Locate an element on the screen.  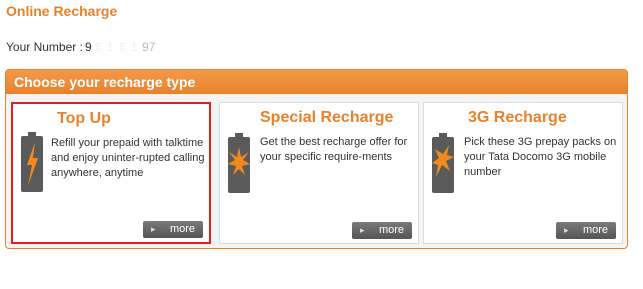
panel-header: Choose your recharge type is located at coordinates (316, 82).